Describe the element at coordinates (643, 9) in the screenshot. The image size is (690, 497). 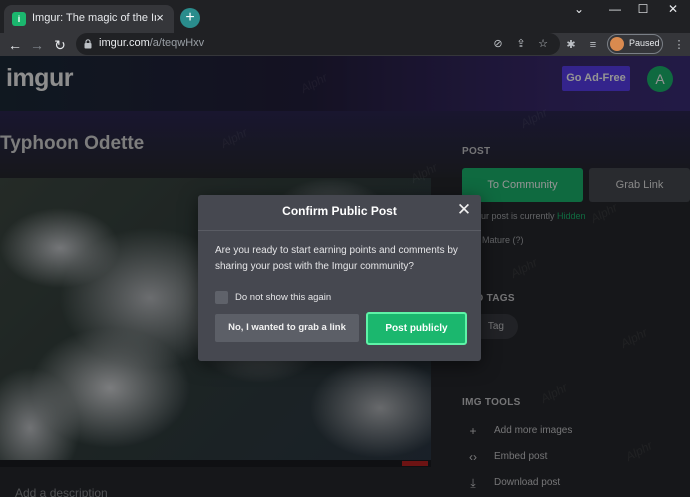
I see `maximize-button: ☐` at that location.